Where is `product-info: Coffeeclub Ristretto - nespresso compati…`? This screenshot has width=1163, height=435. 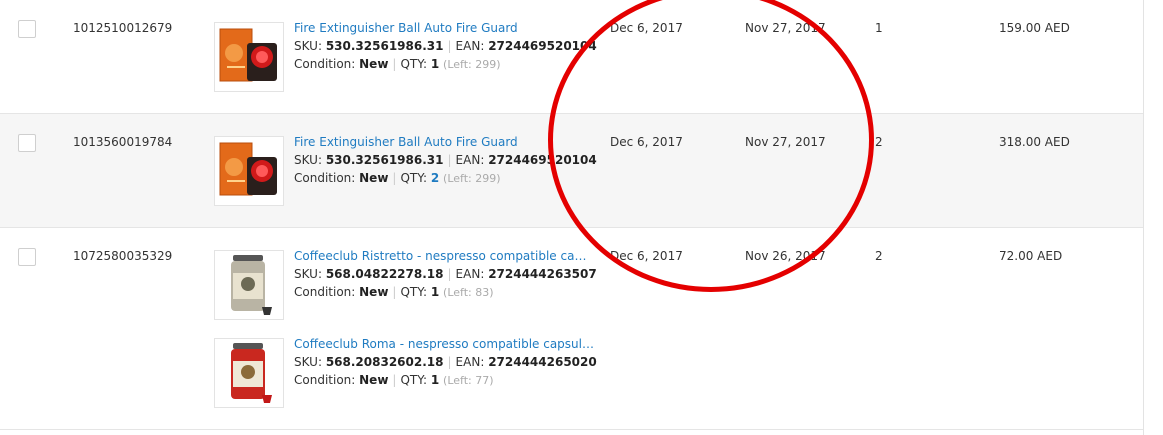
product-info: Coffeeclub Ristretto - nespresso compati… is located at coordinates (445, 274).